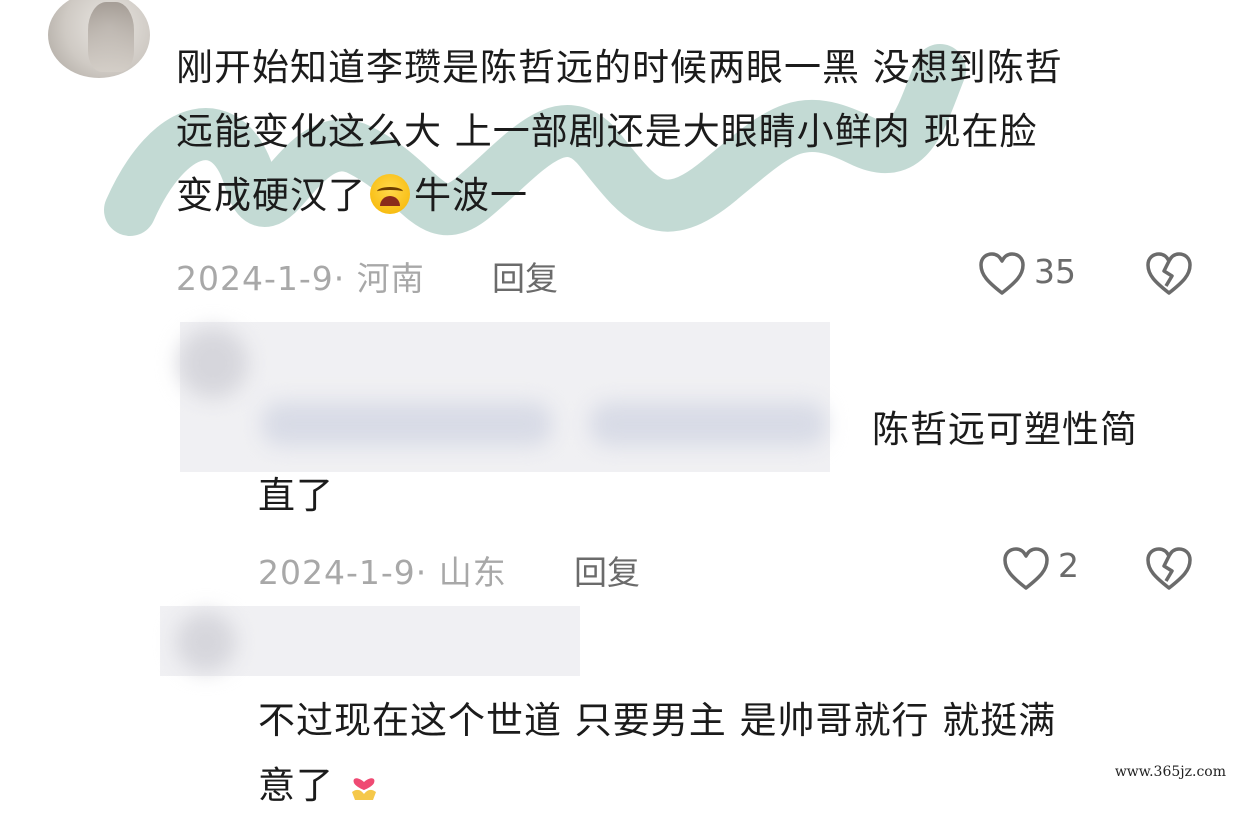  What do you see at coordinates (296, 495) in the screenshot?
I see `comment-text: 直了` at bounding box center [296, 495].